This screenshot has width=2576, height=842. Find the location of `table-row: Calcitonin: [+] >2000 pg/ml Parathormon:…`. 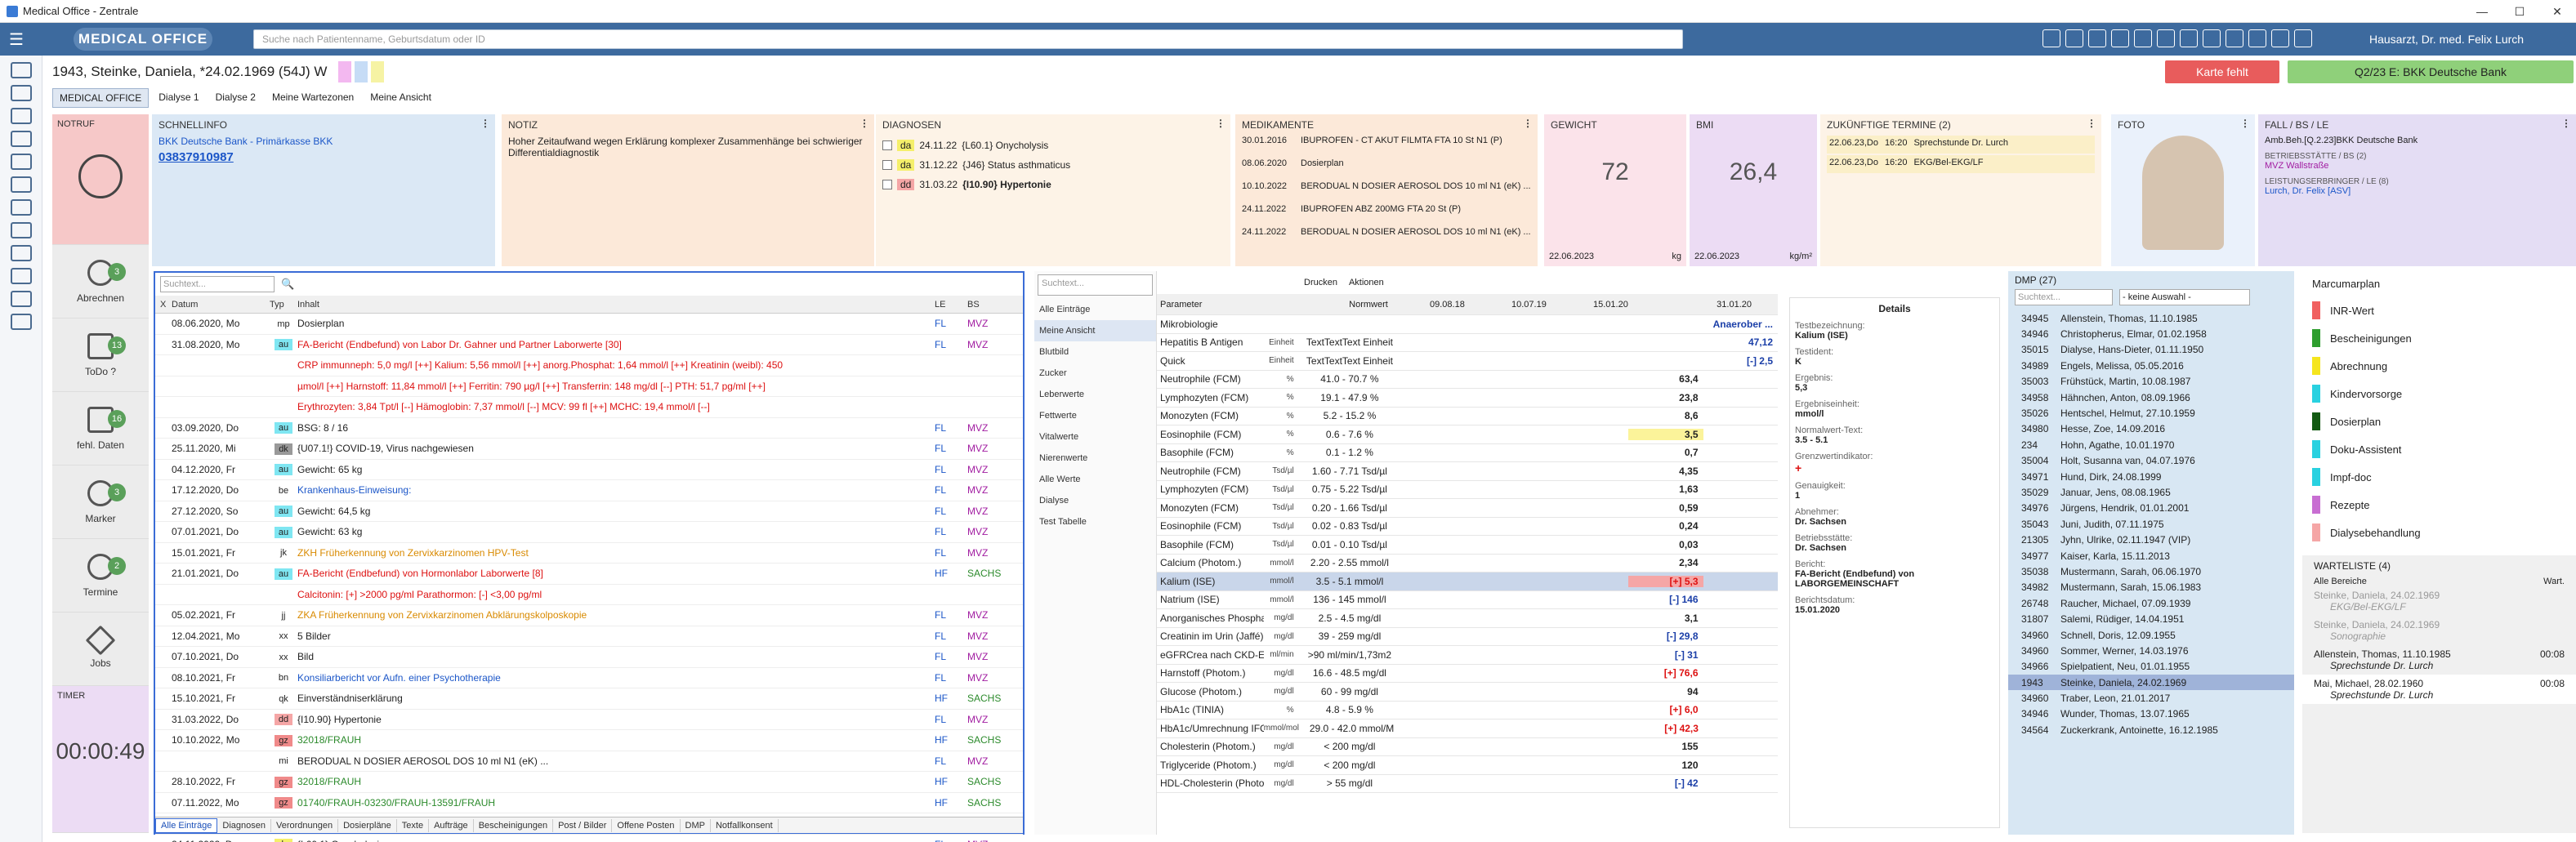

table-row: Calcitonin: [+] >2000 pg/ml Parathormon:… is located at coordinates (589, 595).